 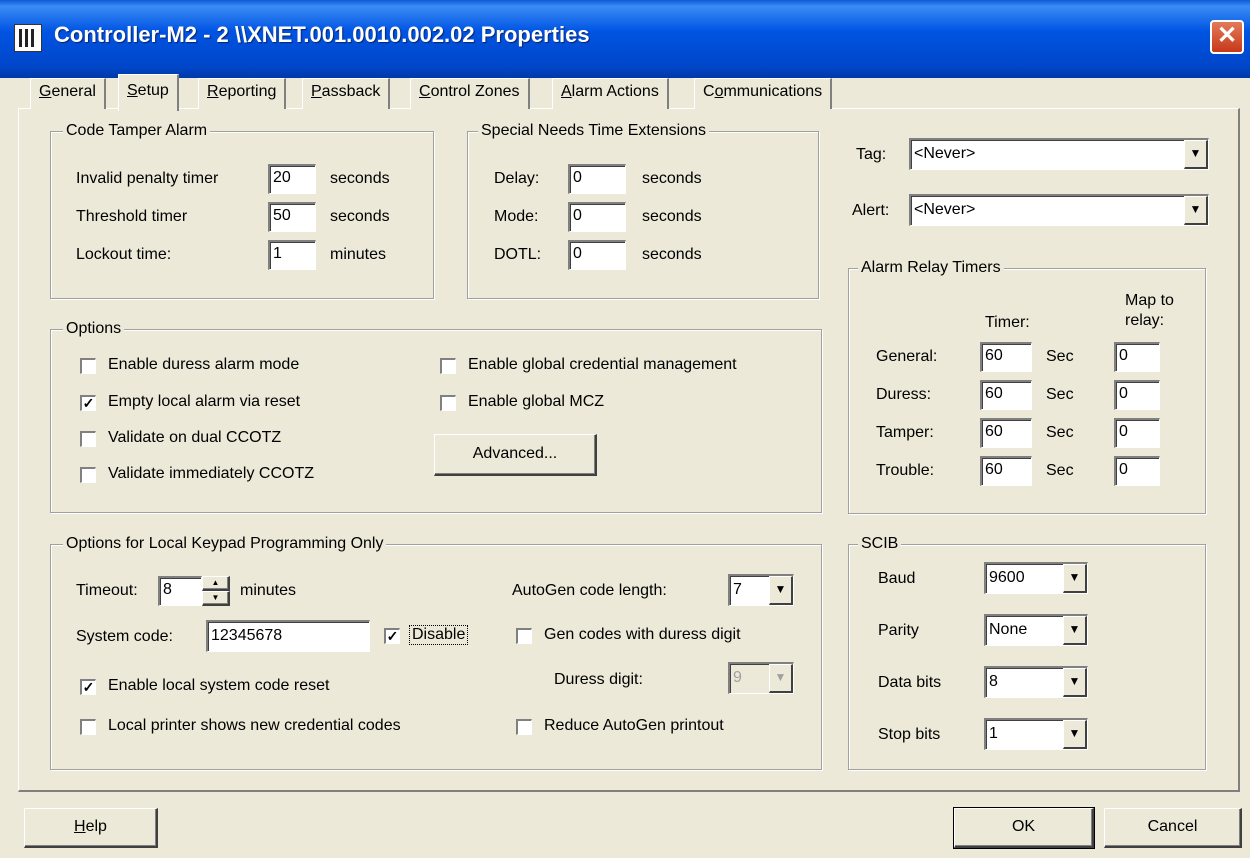 I want to click on timeout-unit: minutes, so click(x=268, y=590).